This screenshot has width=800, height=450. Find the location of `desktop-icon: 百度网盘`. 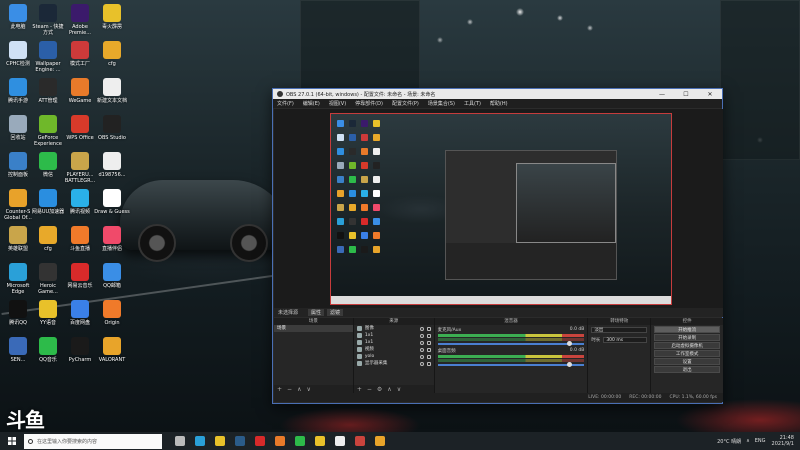

desktop-icon: 百度网盘 is located at coordinates (80, 313).